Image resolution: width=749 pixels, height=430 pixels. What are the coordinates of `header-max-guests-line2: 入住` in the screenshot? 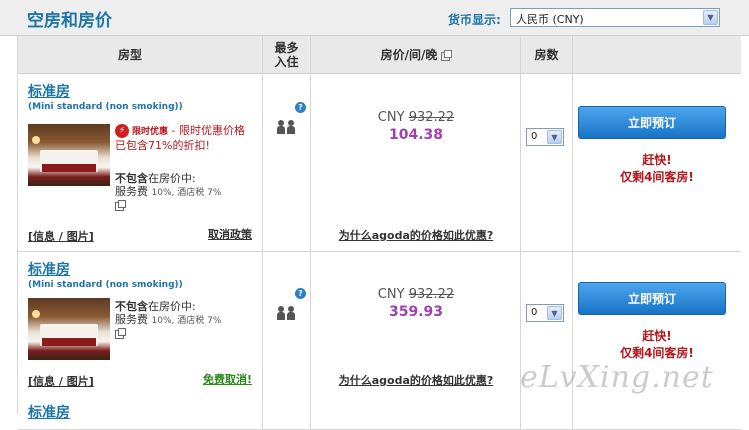 It's located at (286, 62).